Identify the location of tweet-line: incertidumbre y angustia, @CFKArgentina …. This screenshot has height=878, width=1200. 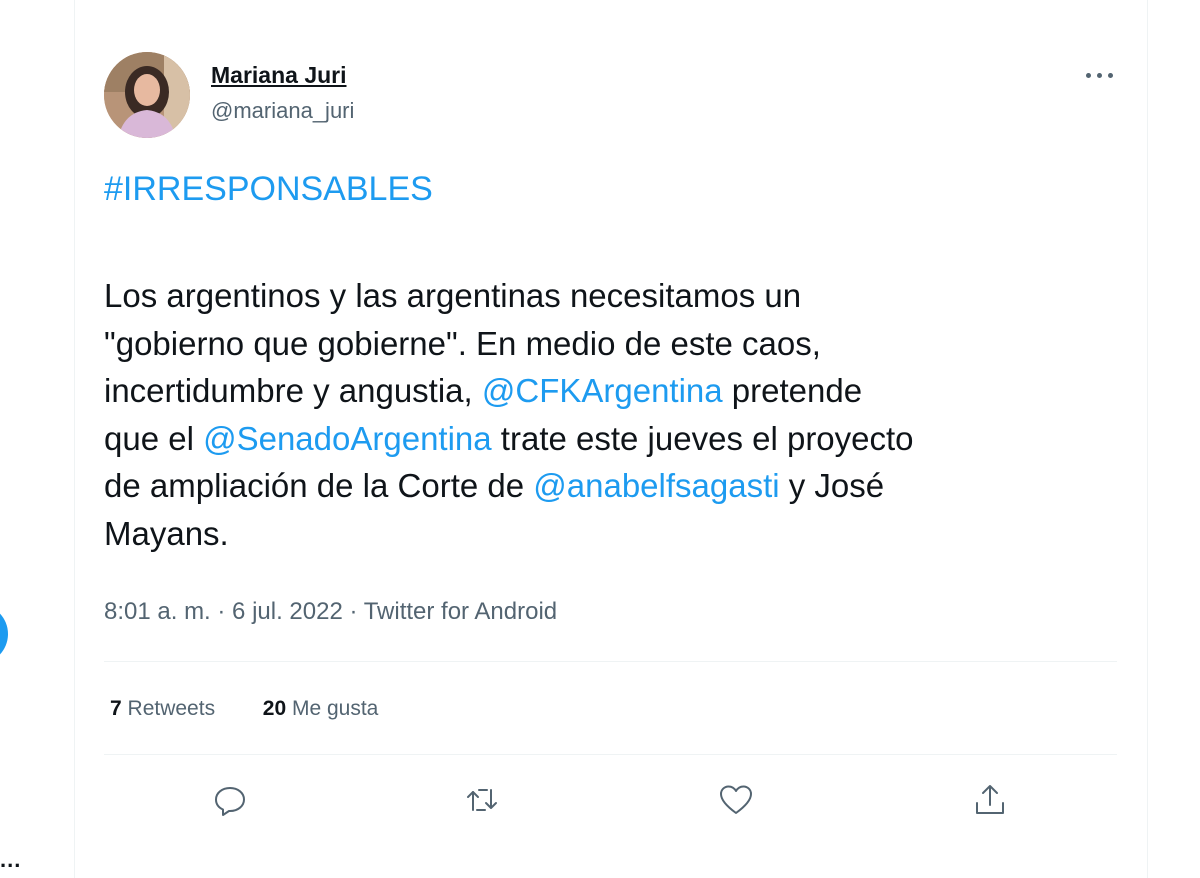
(619, 391).